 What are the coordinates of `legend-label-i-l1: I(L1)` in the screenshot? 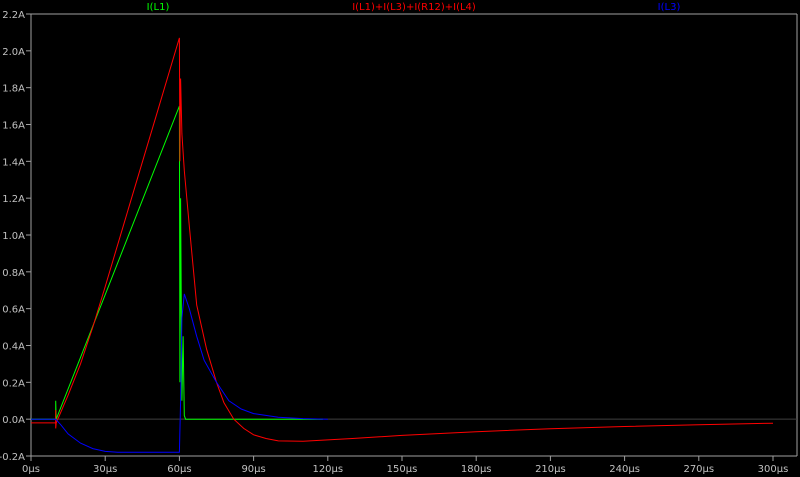 It's located at (158, 7).